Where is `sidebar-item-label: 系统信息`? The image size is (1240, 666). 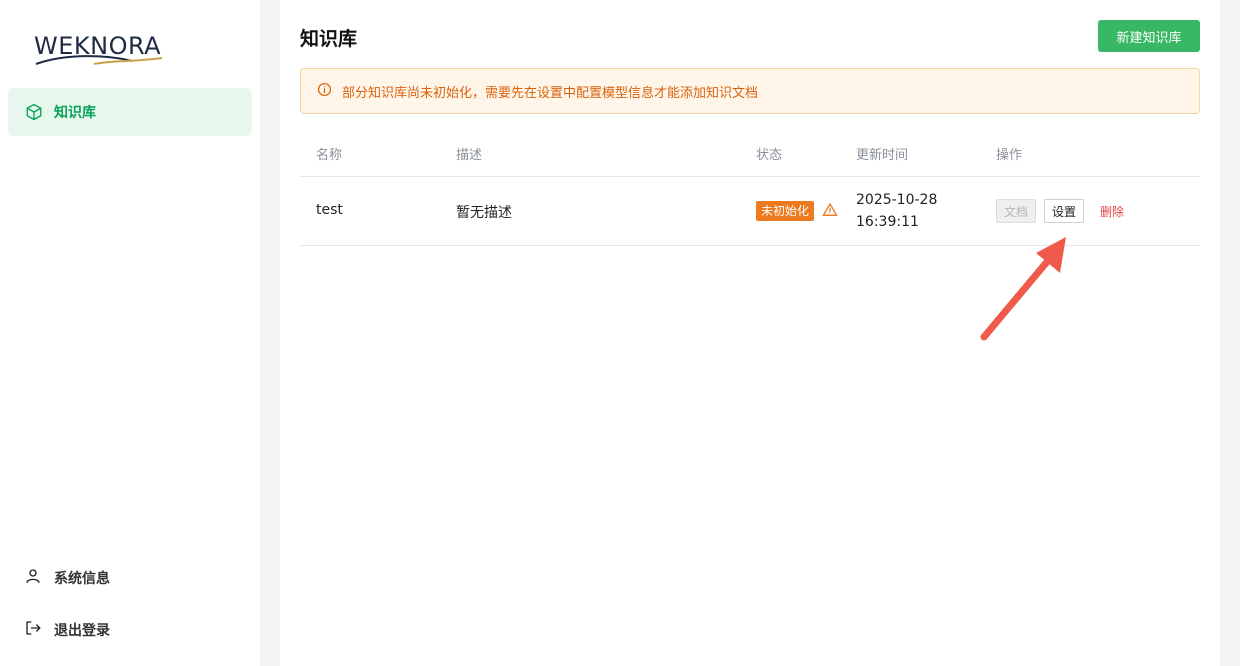 sidebar-item-label: 系统信息 is located at coordinates (82, 579).